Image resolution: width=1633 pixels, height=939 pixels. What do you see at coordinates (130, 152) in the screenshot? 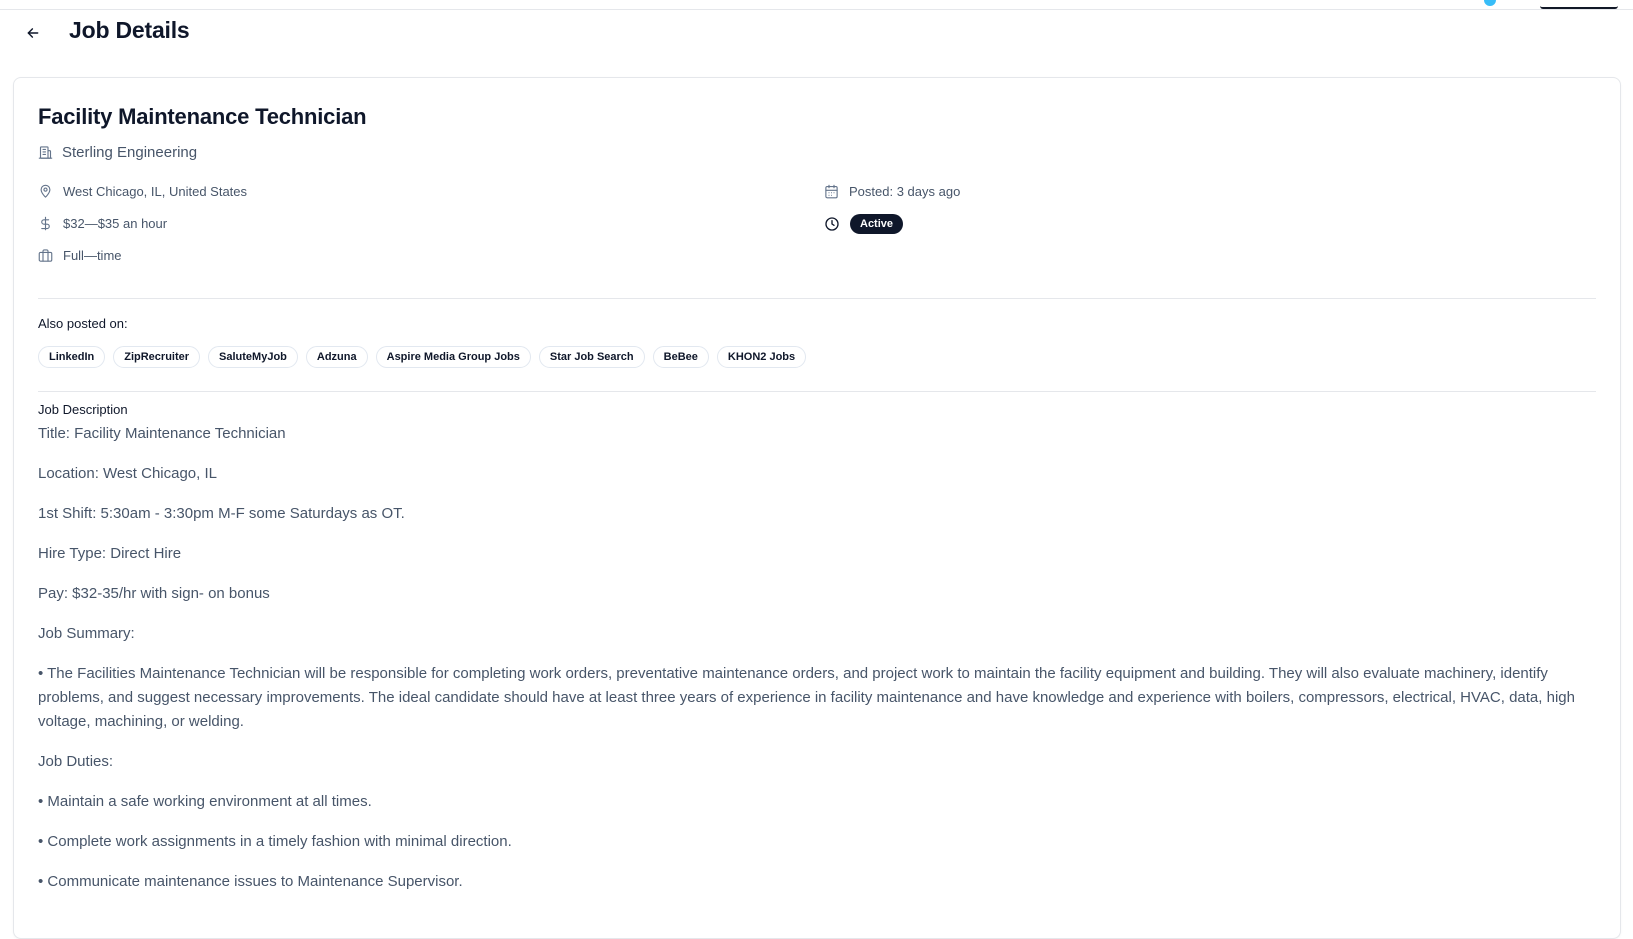
I see `company-name: Sterling Engineering` at bounding box center [130, 152].